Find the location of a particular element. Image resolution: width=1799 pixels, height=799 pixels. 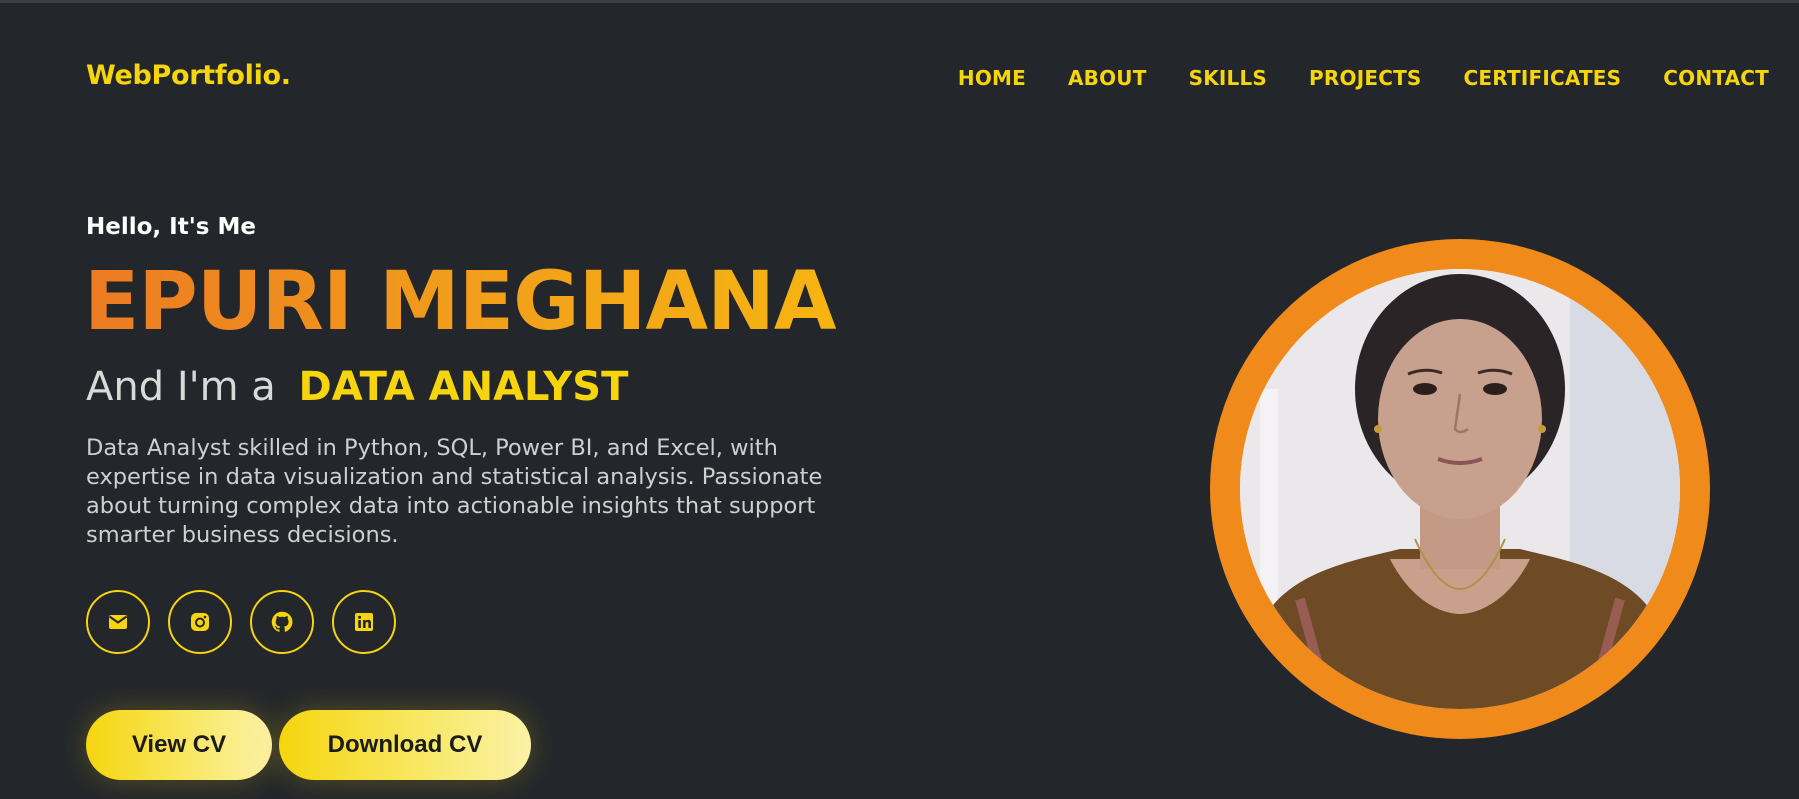

github-icon is located at coordinates (282, 621).